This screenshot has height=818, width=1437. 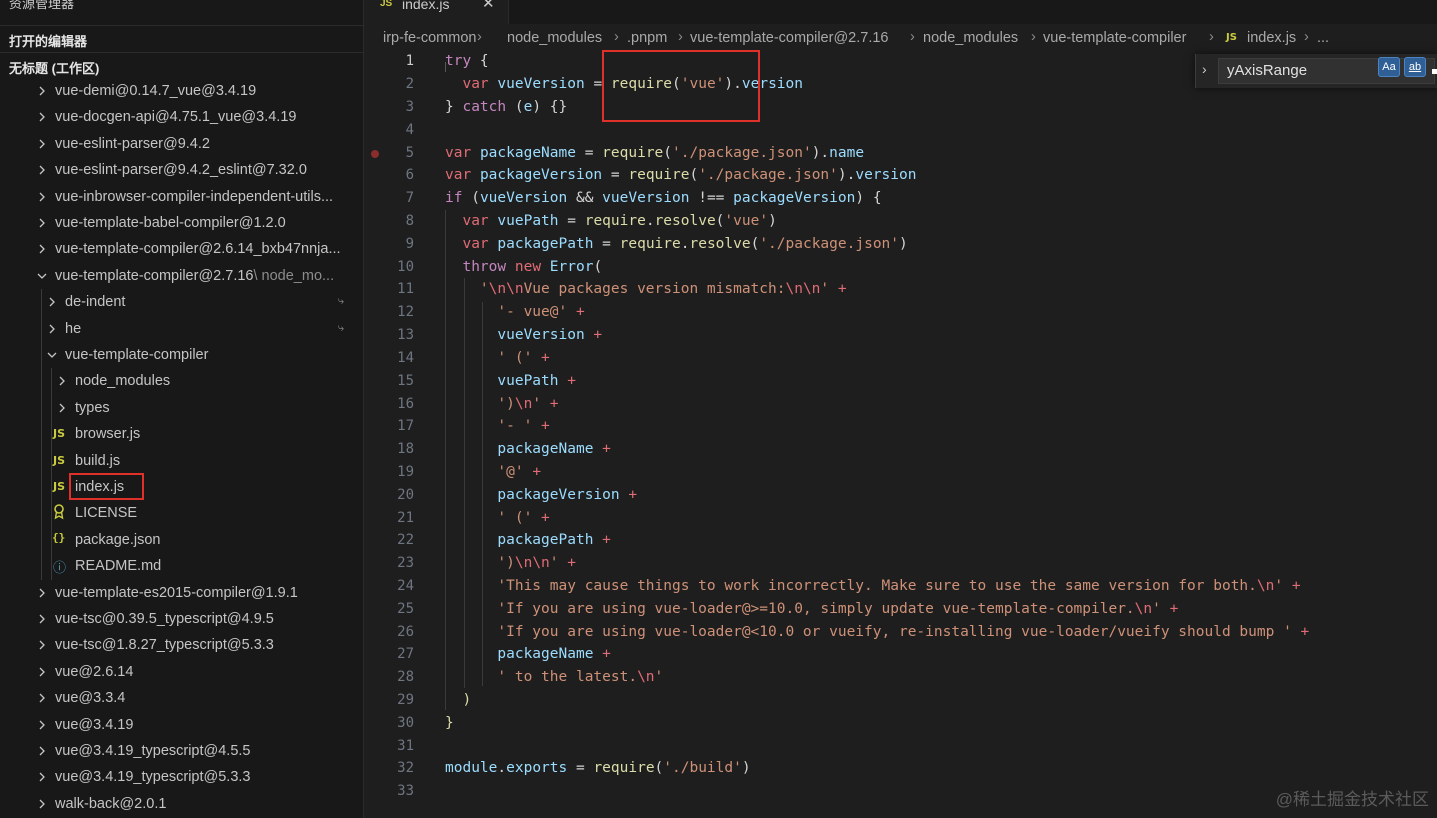 What do you see at coordinates (181, 514) in the screenshot?
I see `tree-file-license: LICENSE` at bounding box center [181, 514].